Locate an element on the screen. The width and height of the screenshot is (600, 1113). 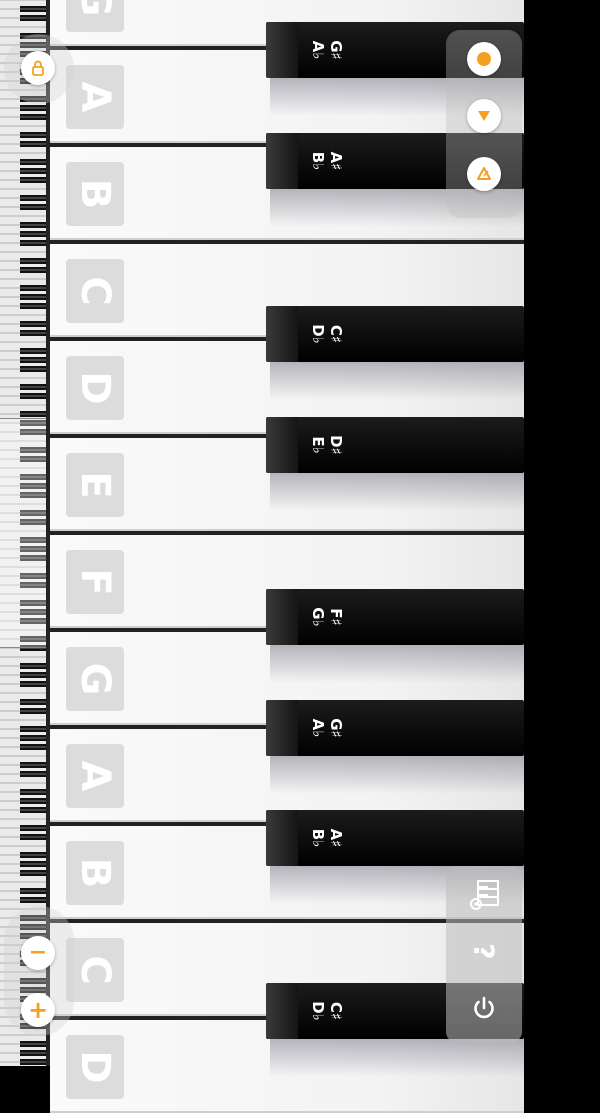
lock-button is located at coordinates (38, 68).